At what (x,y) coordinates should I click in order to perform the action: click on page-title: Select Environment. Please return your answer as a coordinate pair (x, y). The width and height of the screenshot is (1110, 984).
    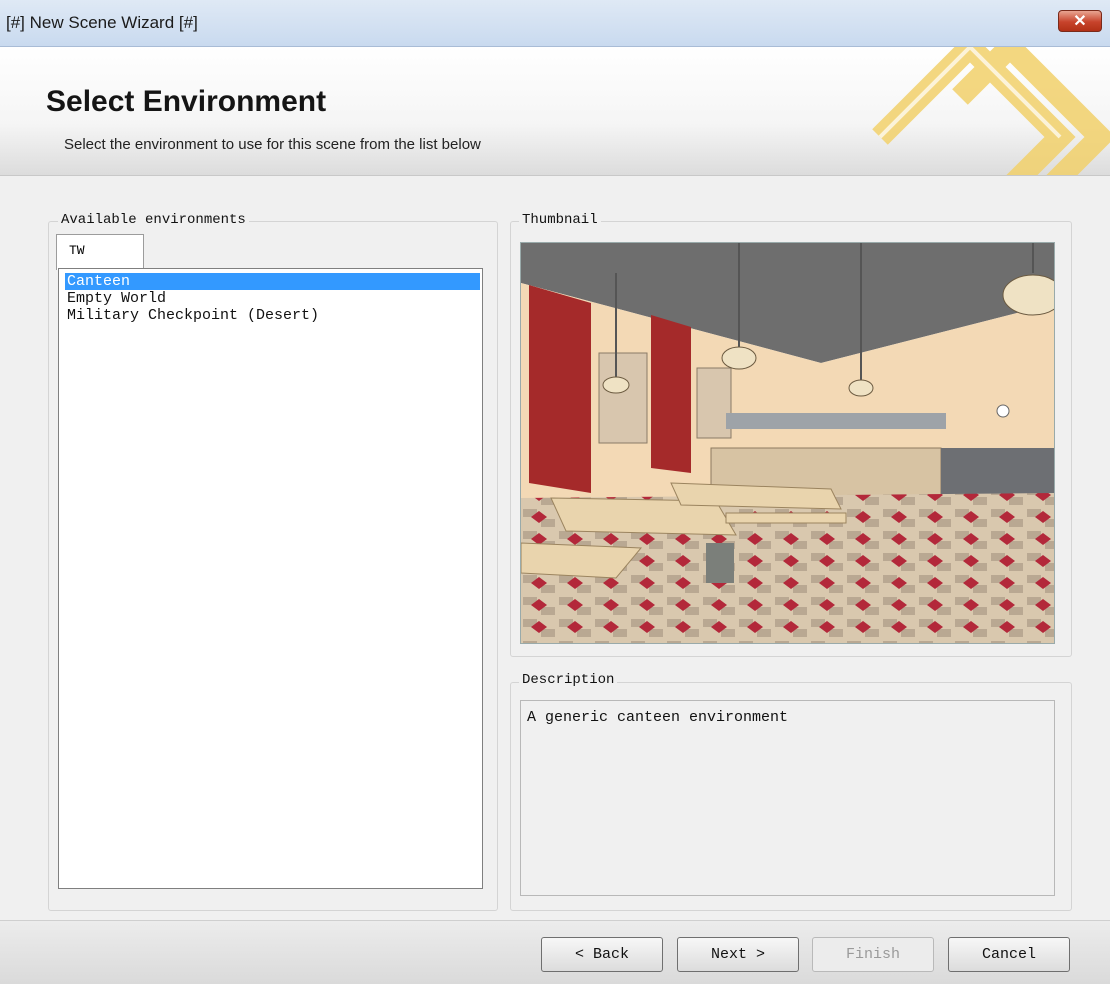
    Looking at the image, I should click on (186, 101).